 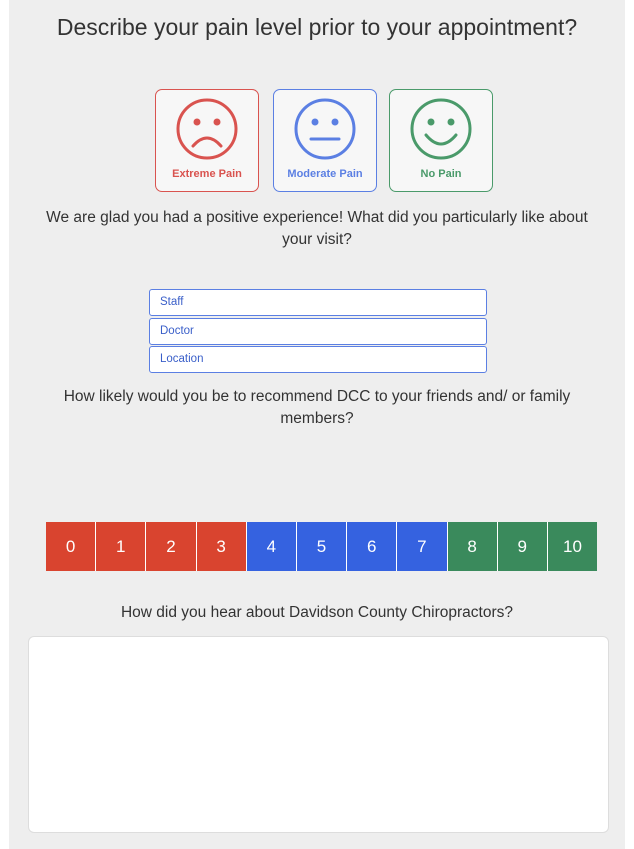 What do you see at coordinates (121, 546) in the screenshot?
I see `scale-option-1: 1` at bounding box center [121, 546].